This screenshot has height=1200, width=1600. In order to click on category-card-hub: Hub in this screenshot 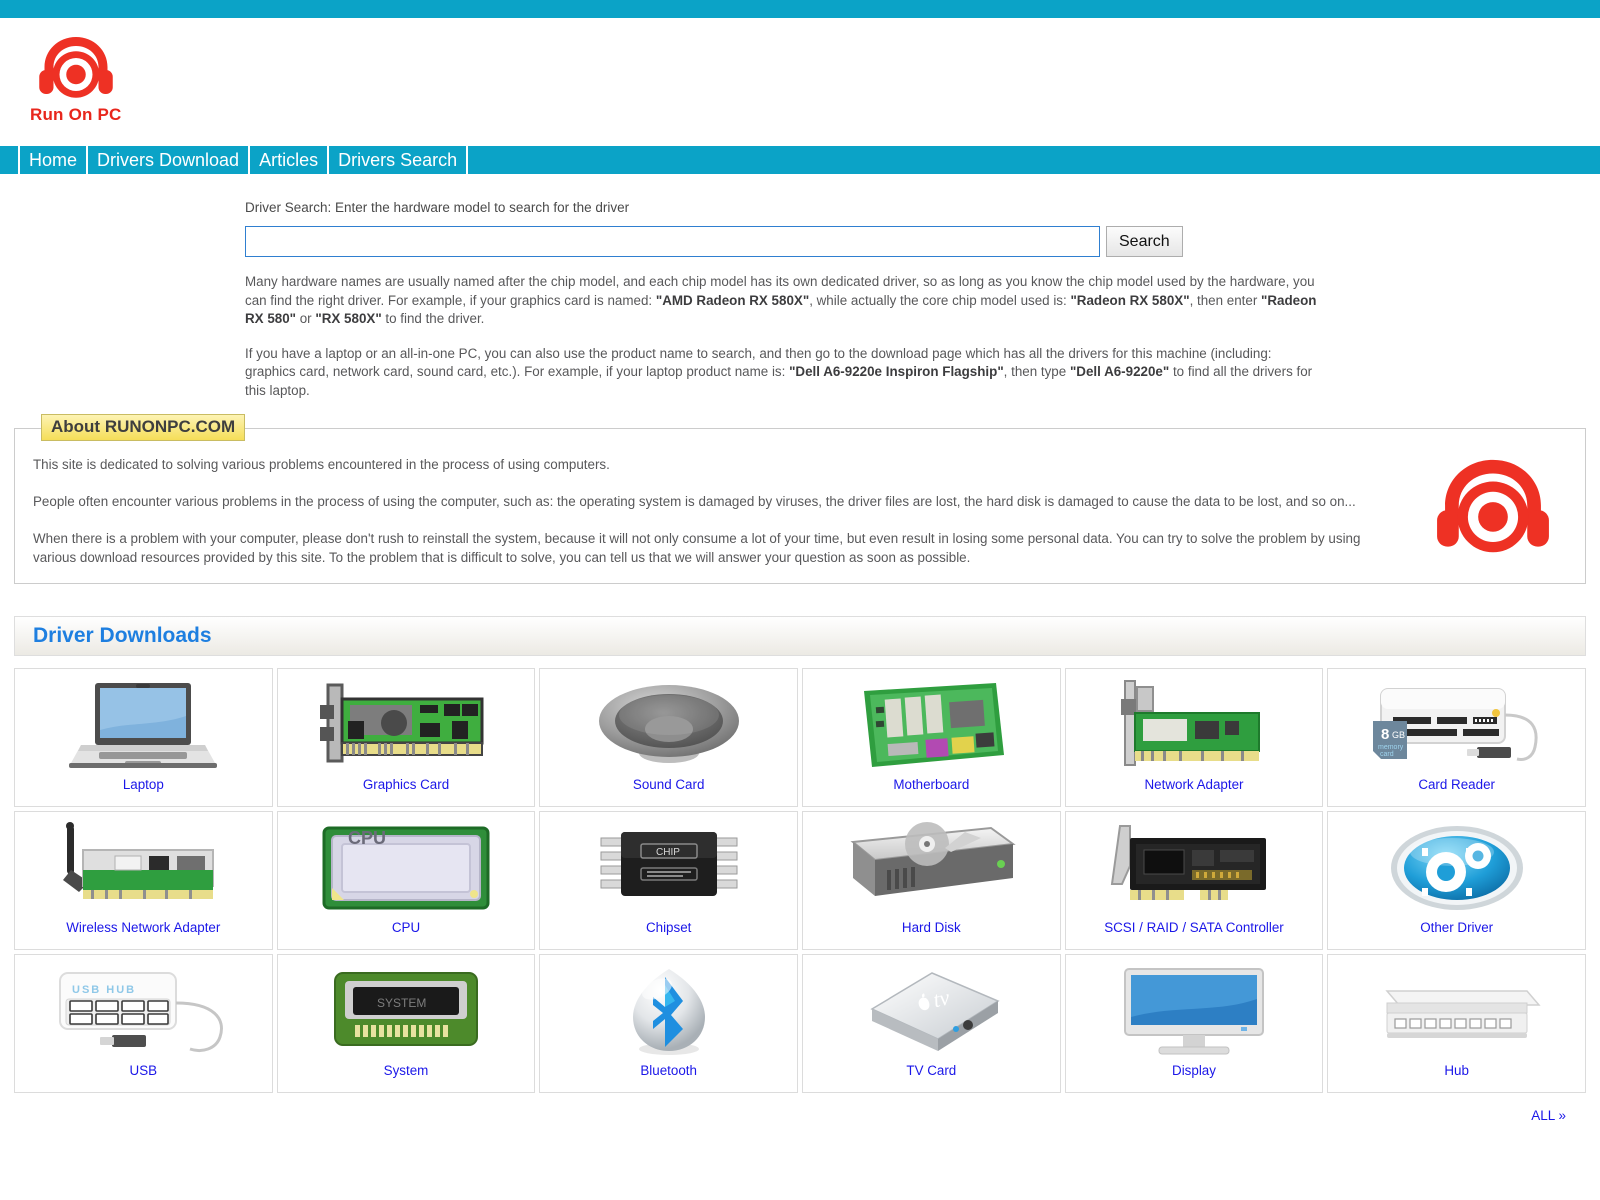, I will do `click(1456, 1023)`.